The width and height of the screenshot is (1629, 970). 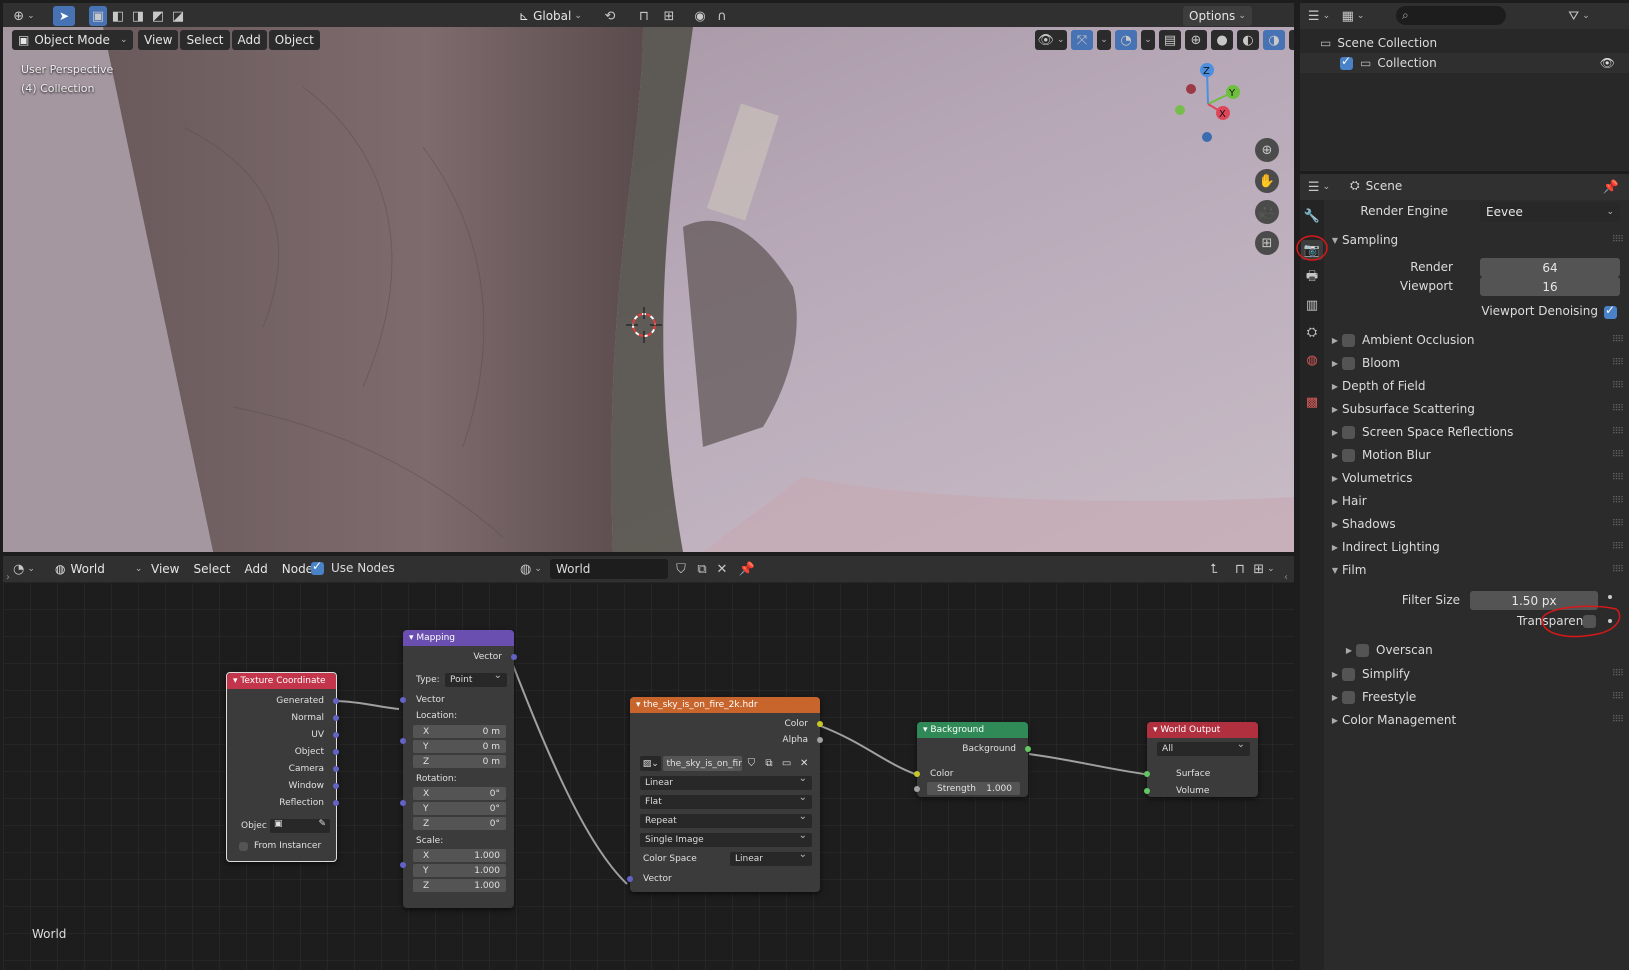 I want to click on new-image-icon: ⧉, so click(x=769, y=763).